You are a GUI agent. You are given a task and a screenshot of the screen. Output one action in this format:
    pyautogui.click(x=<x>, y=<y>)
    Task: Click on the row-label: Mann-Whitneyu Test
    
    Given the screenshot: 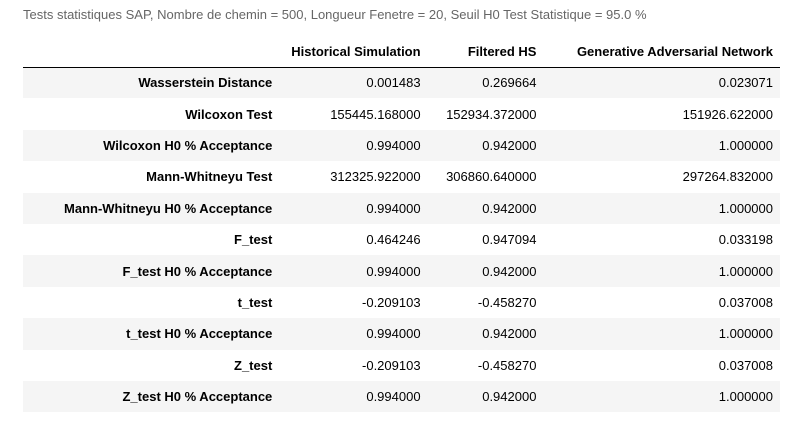 What is the action you would take?
    pyautogui.click(x=209, y=177)
    